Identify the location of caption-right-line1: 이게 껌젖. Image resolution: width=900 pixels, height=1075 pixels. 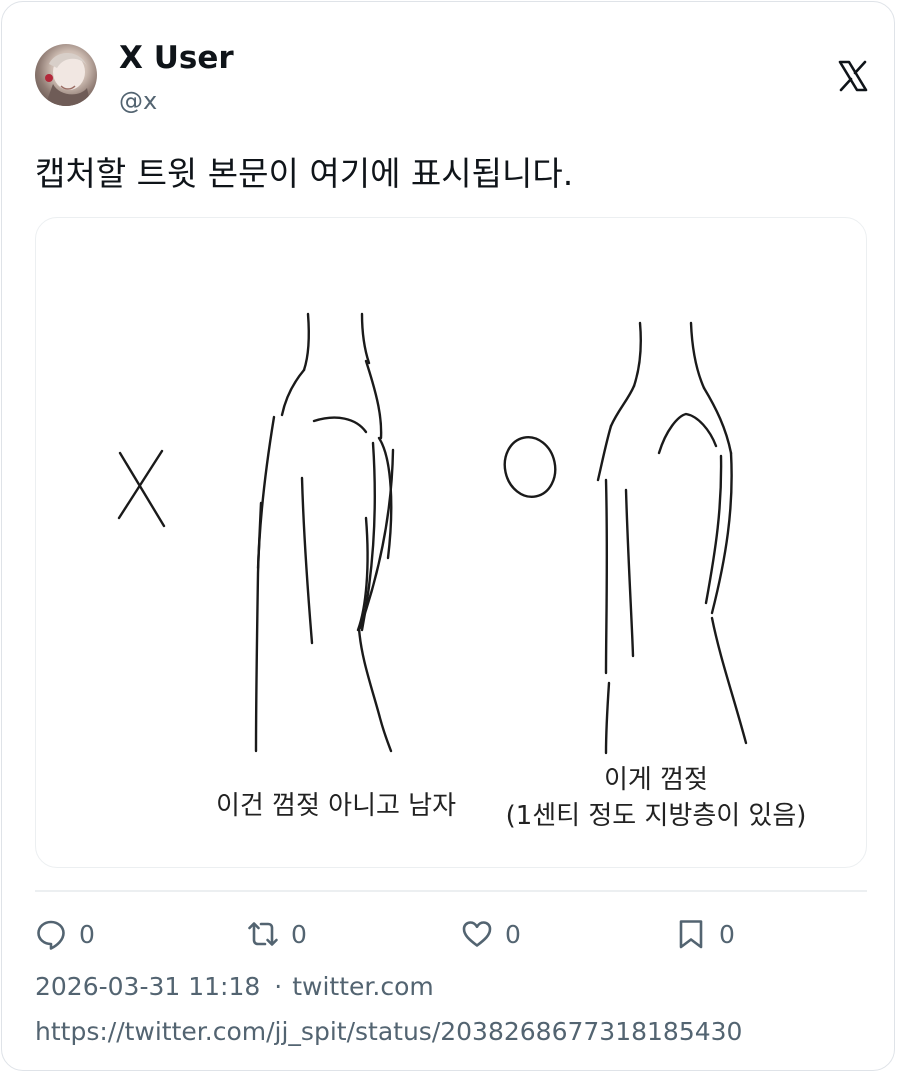
(656, 780).